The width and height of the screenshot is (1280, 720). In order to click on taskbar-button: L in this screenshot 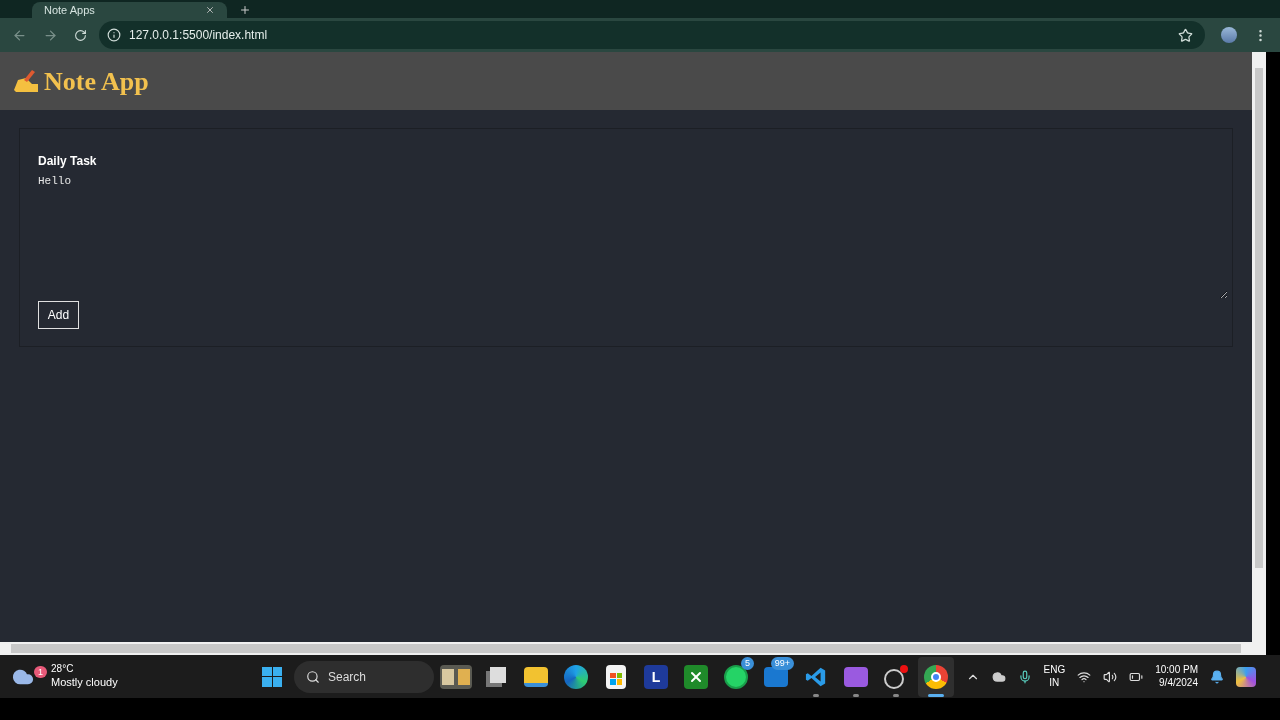, I will do `click(656, 676)`.